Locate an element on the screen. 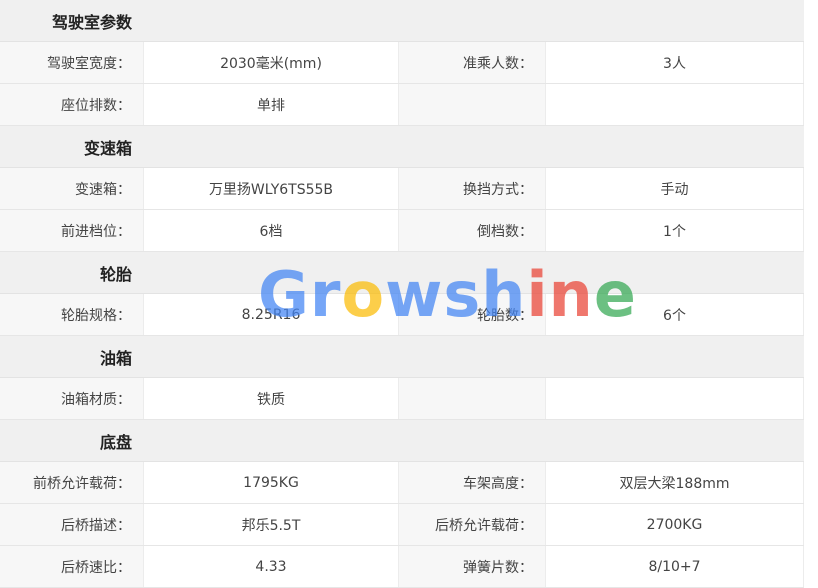  section-title: 变速箱 is located at coordinates (107, 148).